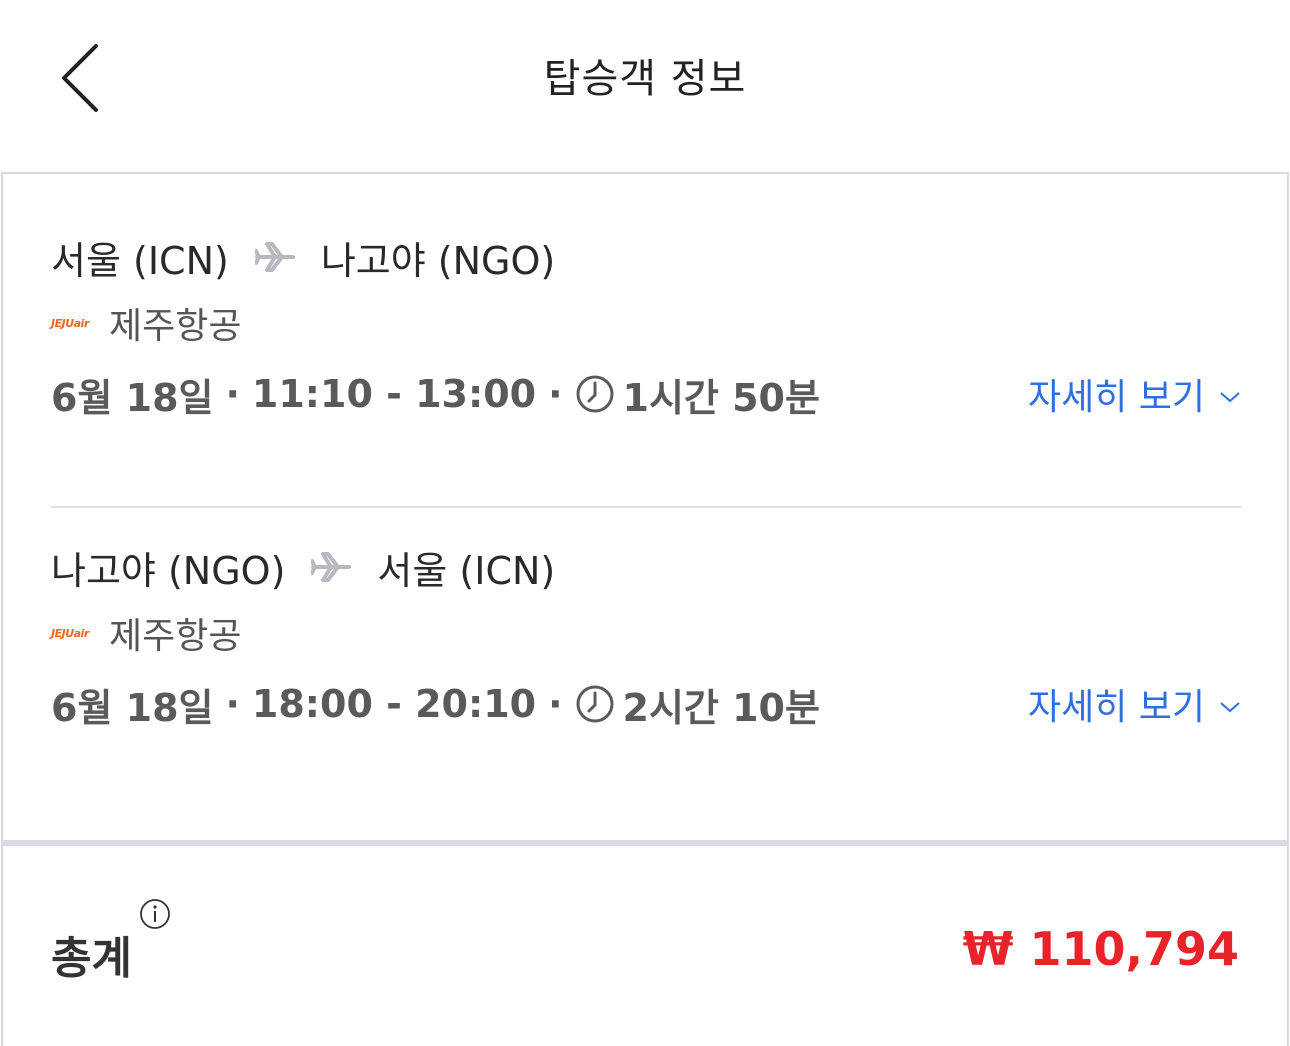 Image resolution: width=1290 pixels, height=1046 pixels. What do you see at coordinates (91, 958) in the screenshot?
I see `total-label: 총계` at bounding box center [91, 958].